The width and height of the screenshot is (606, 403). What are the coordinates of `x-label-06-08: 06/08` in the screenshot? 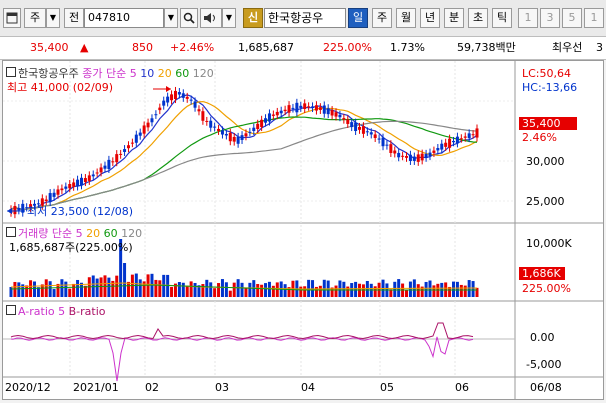 It's located at (546, 387).